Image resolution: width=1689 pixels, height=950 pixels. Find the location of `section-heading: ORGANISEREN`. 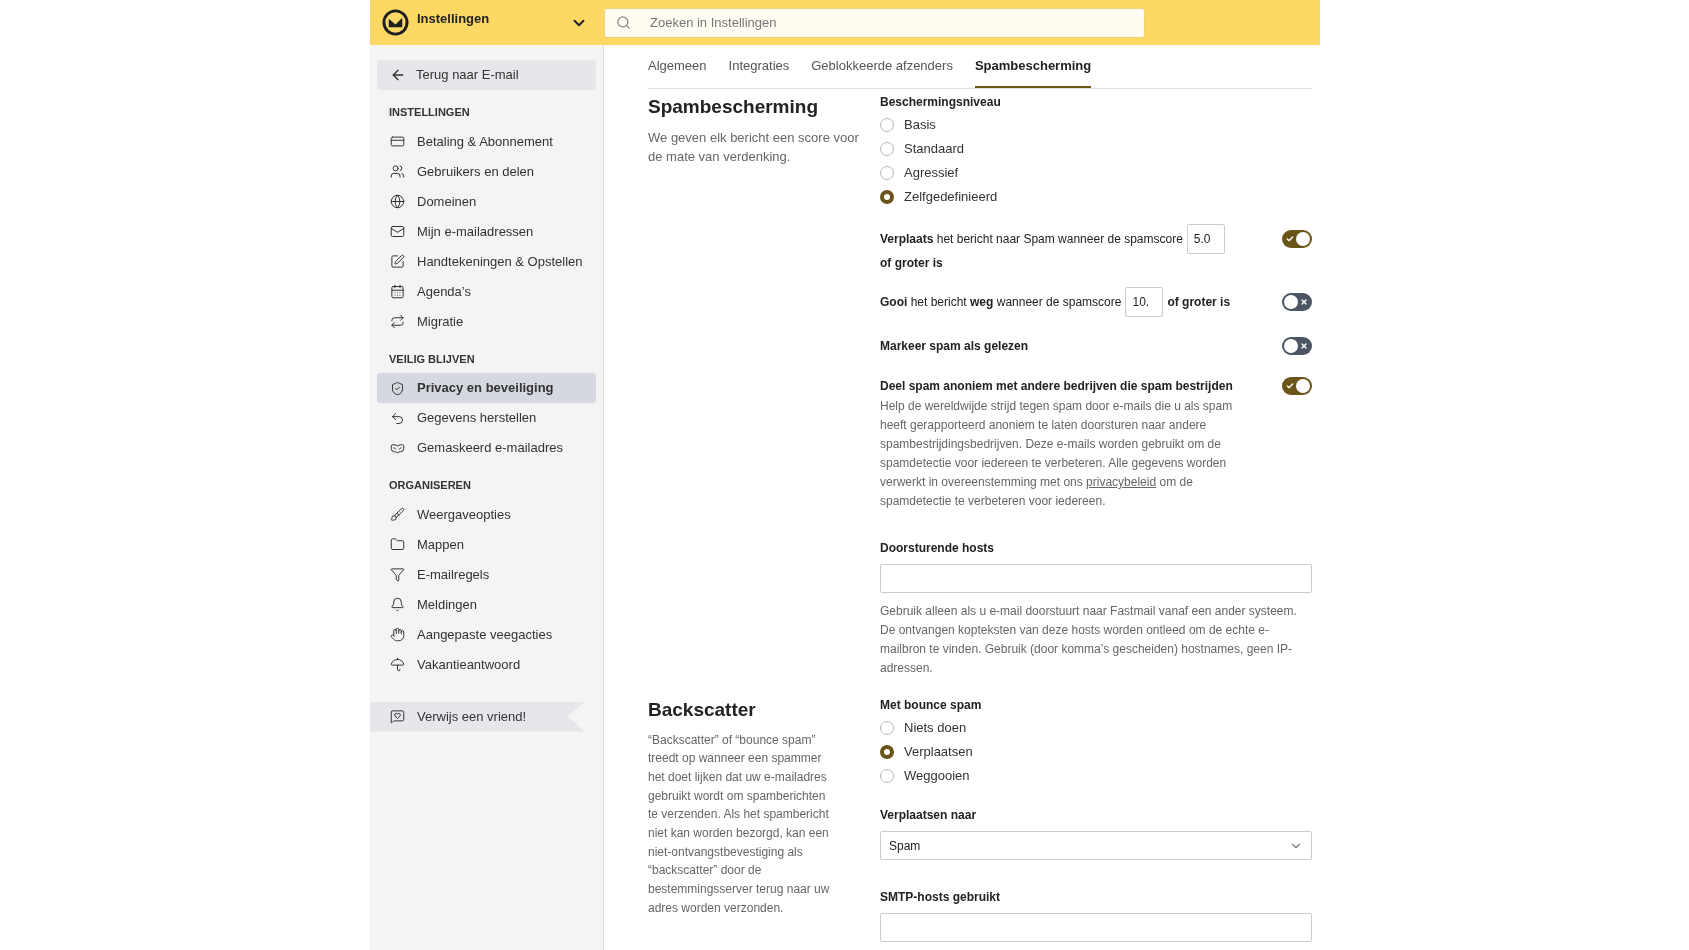

section-heading: ORGANISEREN is located at coordinates (430, 485).